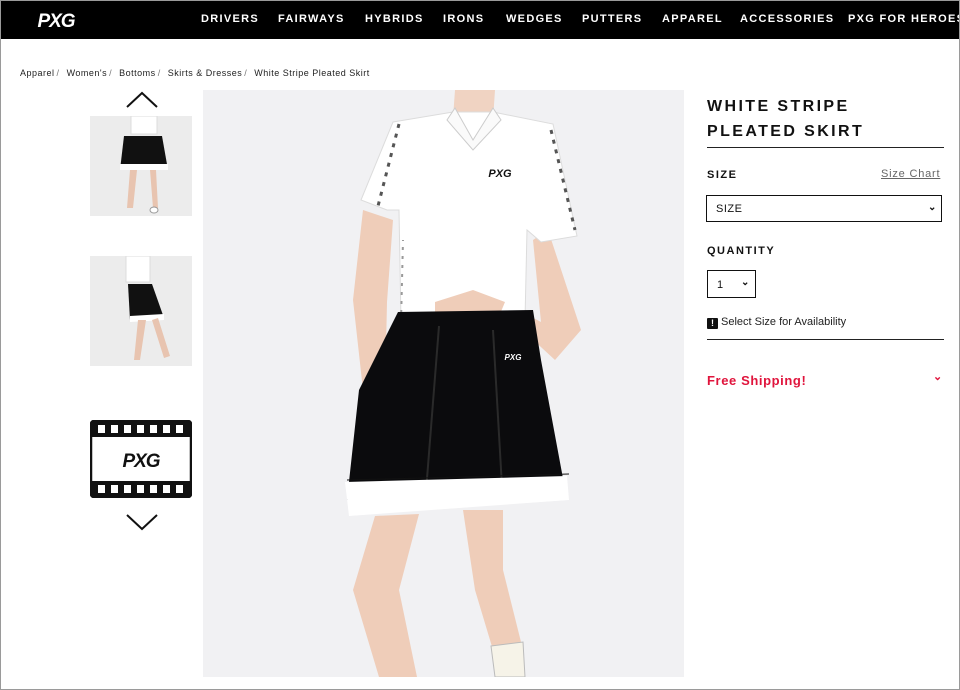 The image size is (960, 690). Describe the element at coordinates (720, 285) in the screenshot. I see `quantity-select-value: 1` at that location.